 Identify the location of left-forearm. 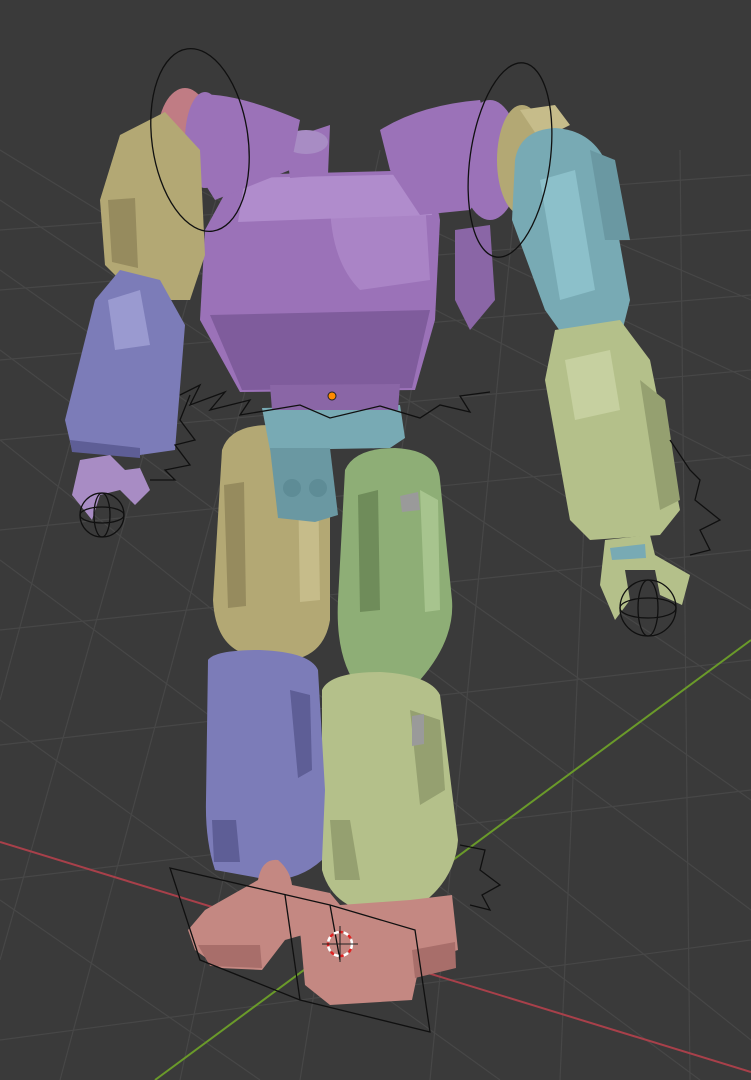
(125, 364).